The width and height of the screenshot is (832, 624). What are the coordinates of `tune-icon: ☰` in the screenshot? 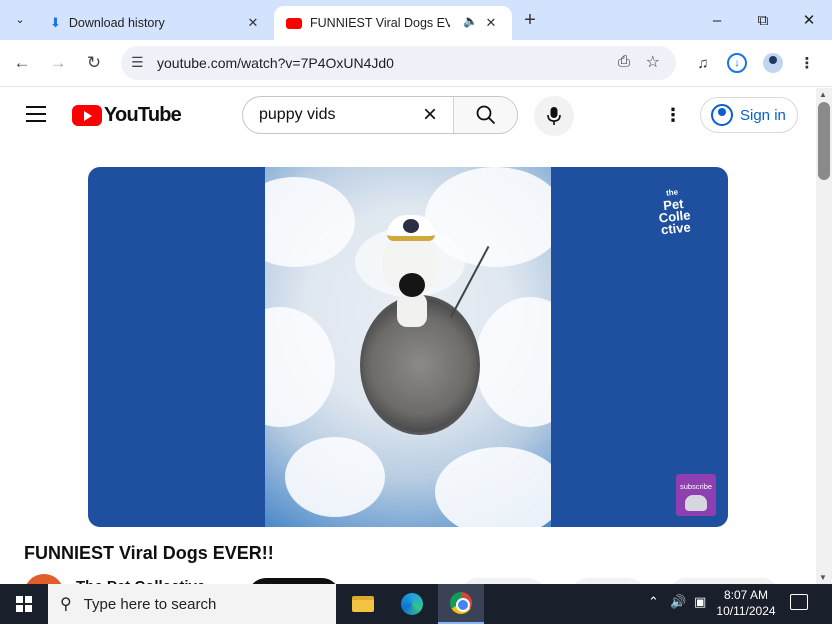 It's located at (137, 62).